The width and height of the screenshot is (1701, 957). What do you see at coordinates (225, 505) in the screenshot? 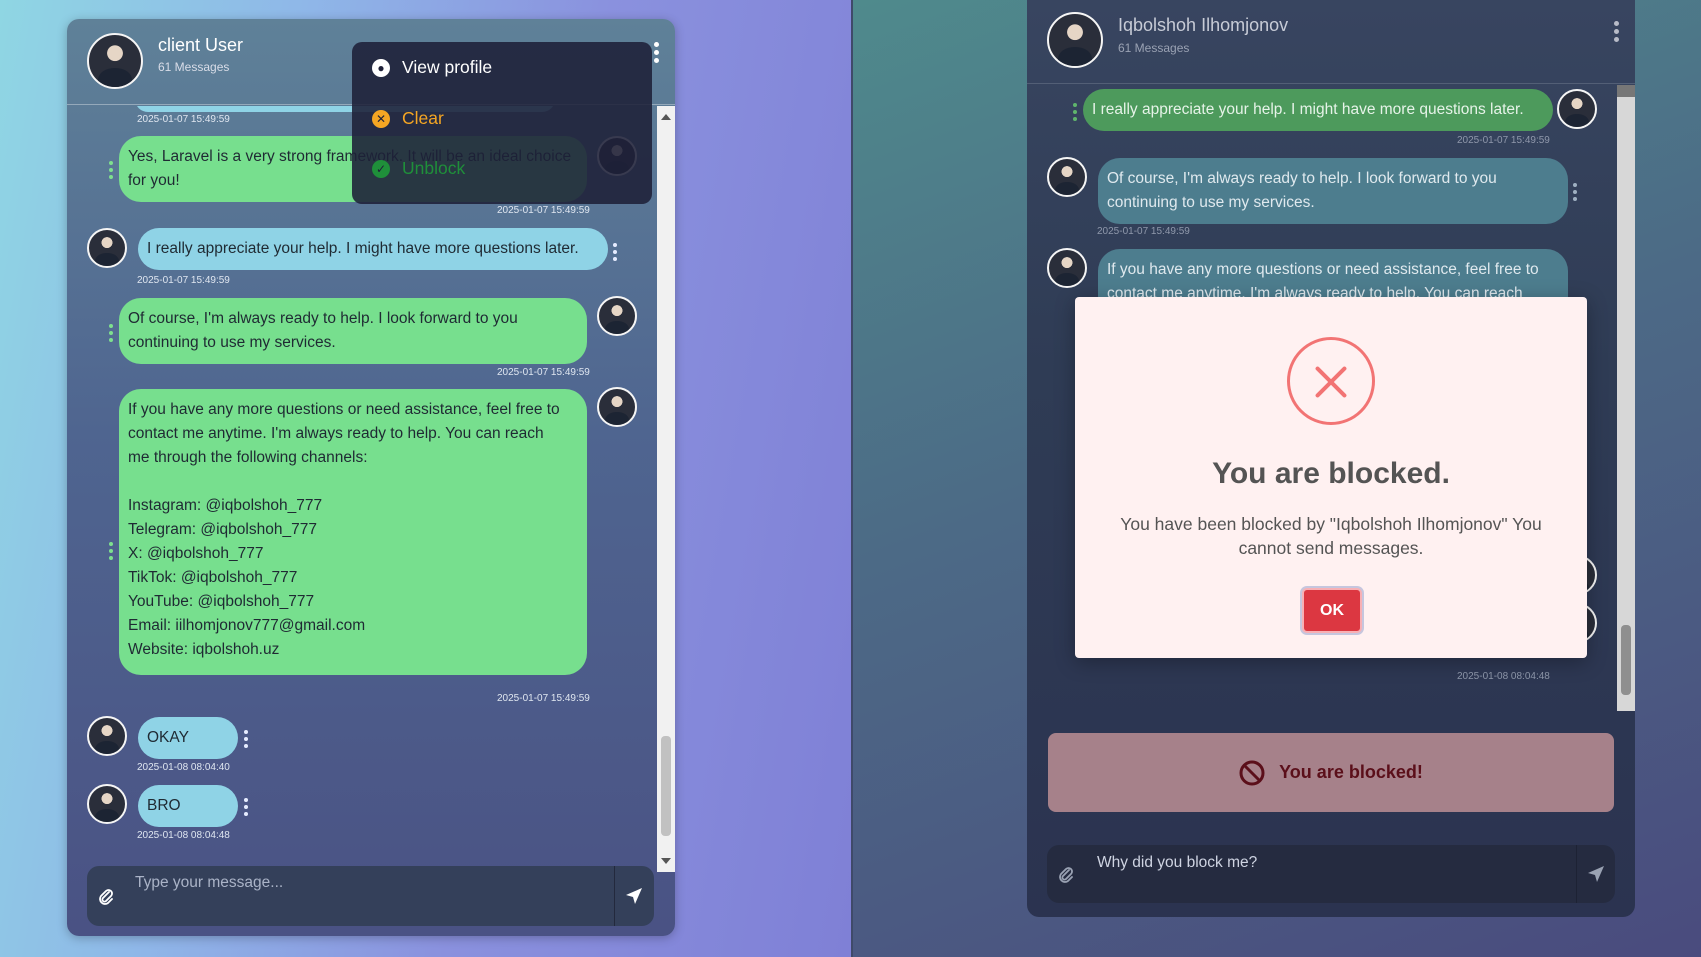
I see `message-line: Instagram: @iqbolshoh_777` at bounding box center [225, 505].